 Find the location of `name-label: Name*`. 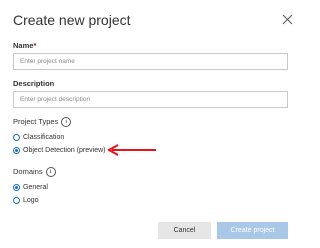

name-label: Name* is located at coordinates (24, 46).